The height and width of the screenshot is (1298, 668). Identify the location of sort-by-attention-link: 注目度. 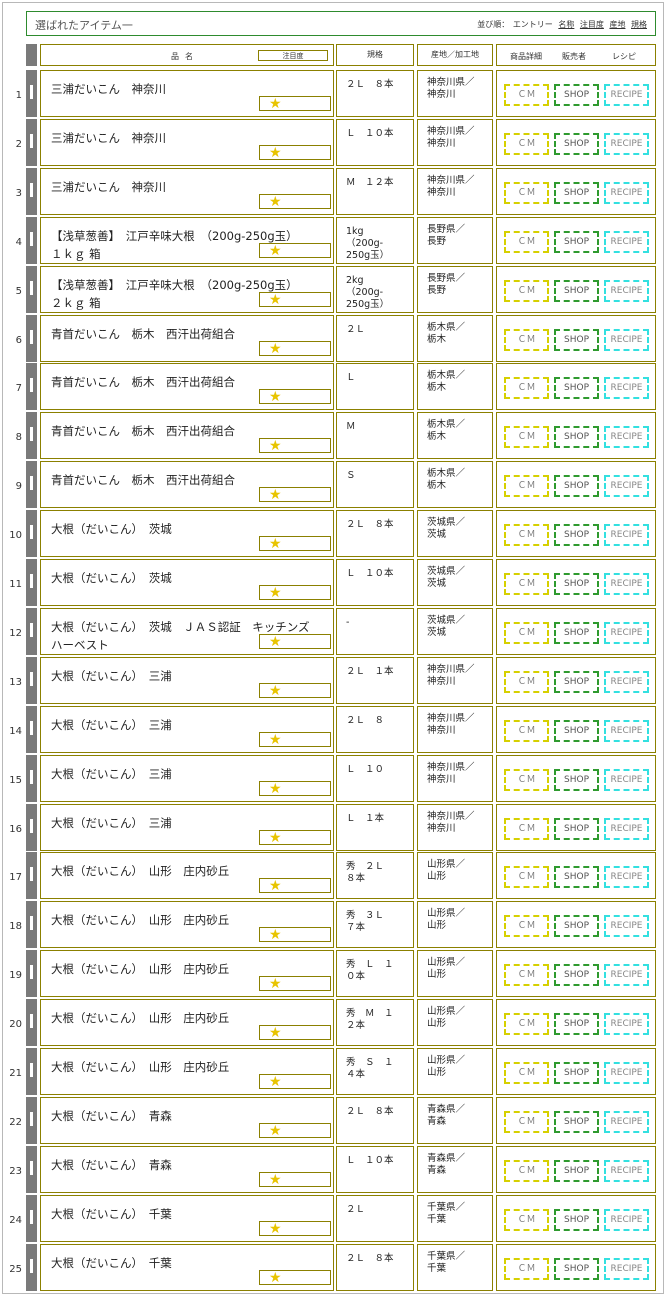
(592, 24).